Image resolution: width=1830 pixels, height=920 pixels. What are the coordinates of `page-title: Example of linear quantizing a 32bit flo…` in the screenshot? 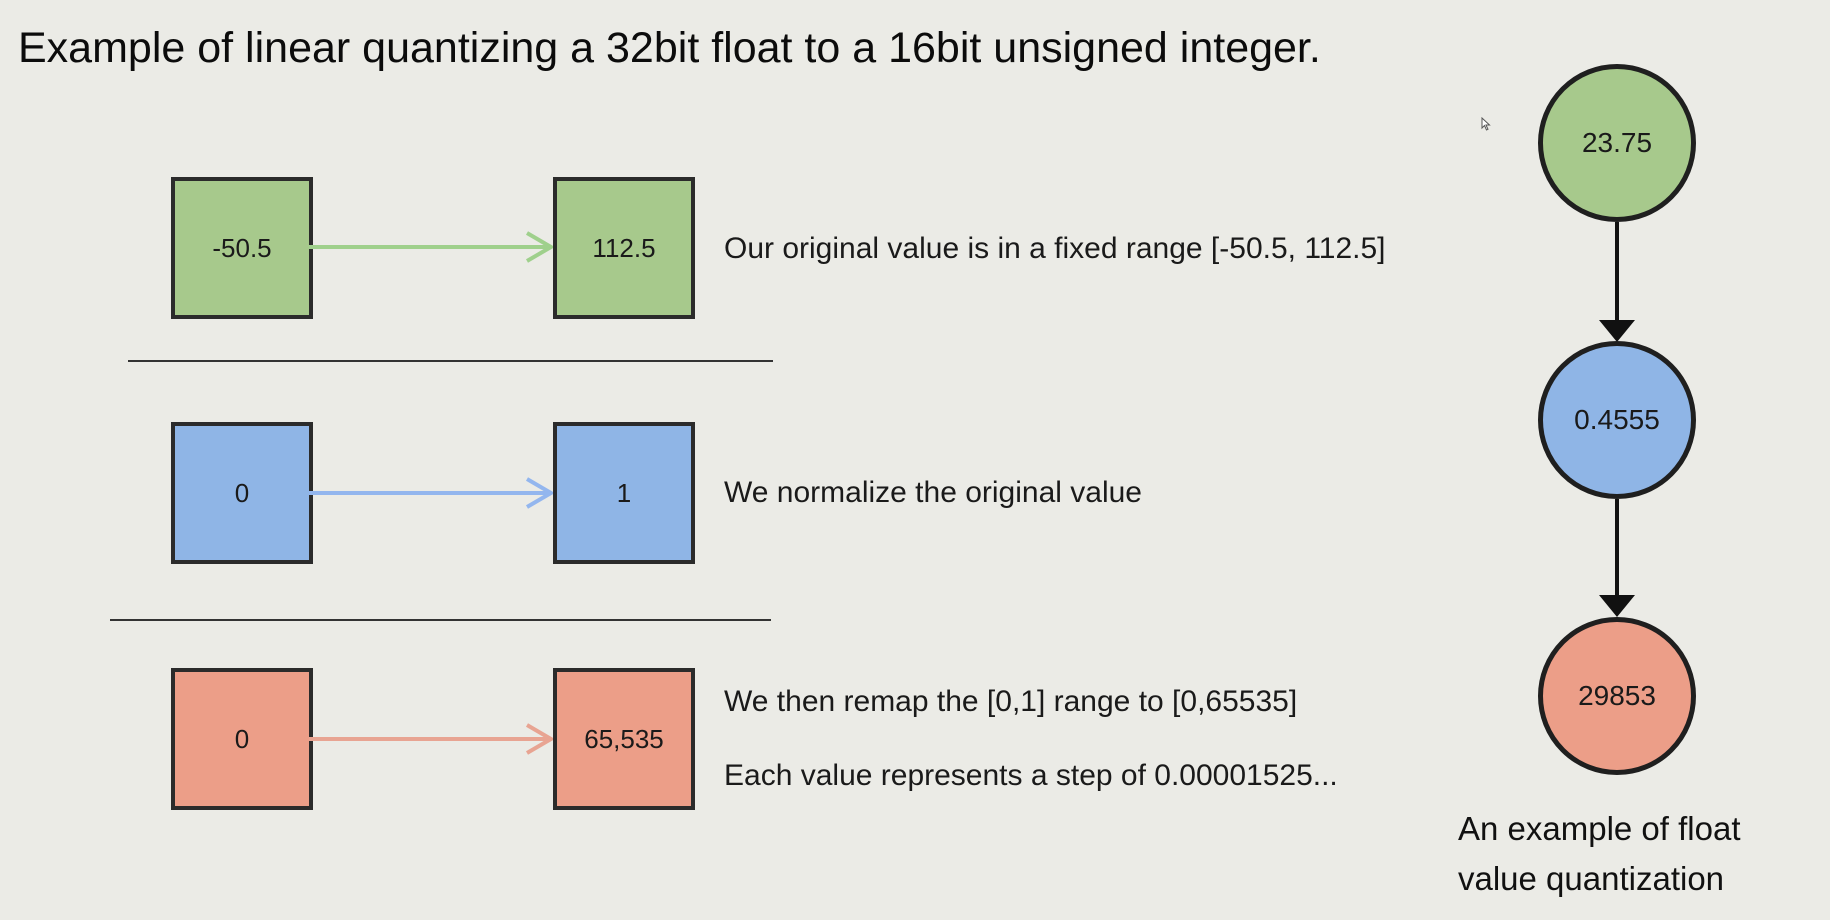 It's located at (669, 48).